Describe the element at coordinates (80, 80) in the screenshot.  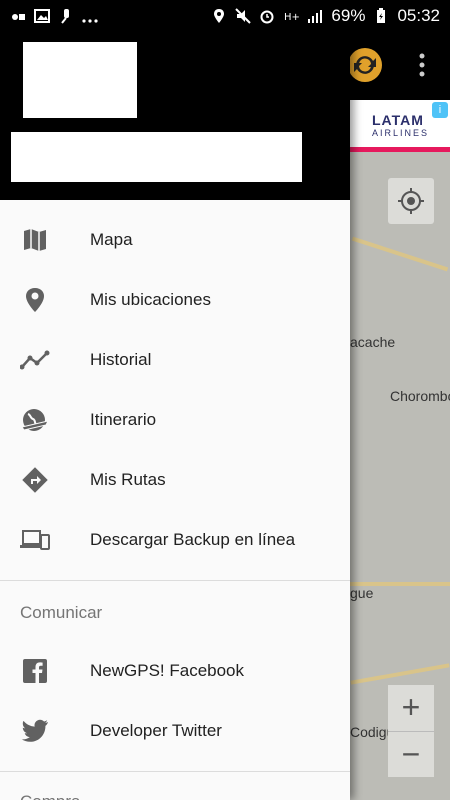
I see `header-avatar-placeholder` at that location.